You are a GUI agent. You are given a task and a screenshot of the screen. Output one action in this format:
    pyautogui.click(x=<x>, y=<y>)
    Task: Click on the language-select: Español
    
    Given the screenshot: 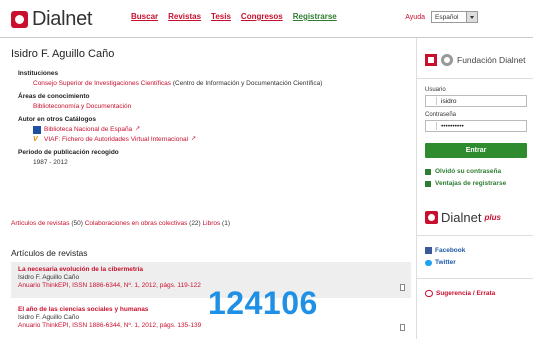 What is the action you would take?
    pyautogui.click(x=454, y=17)
    